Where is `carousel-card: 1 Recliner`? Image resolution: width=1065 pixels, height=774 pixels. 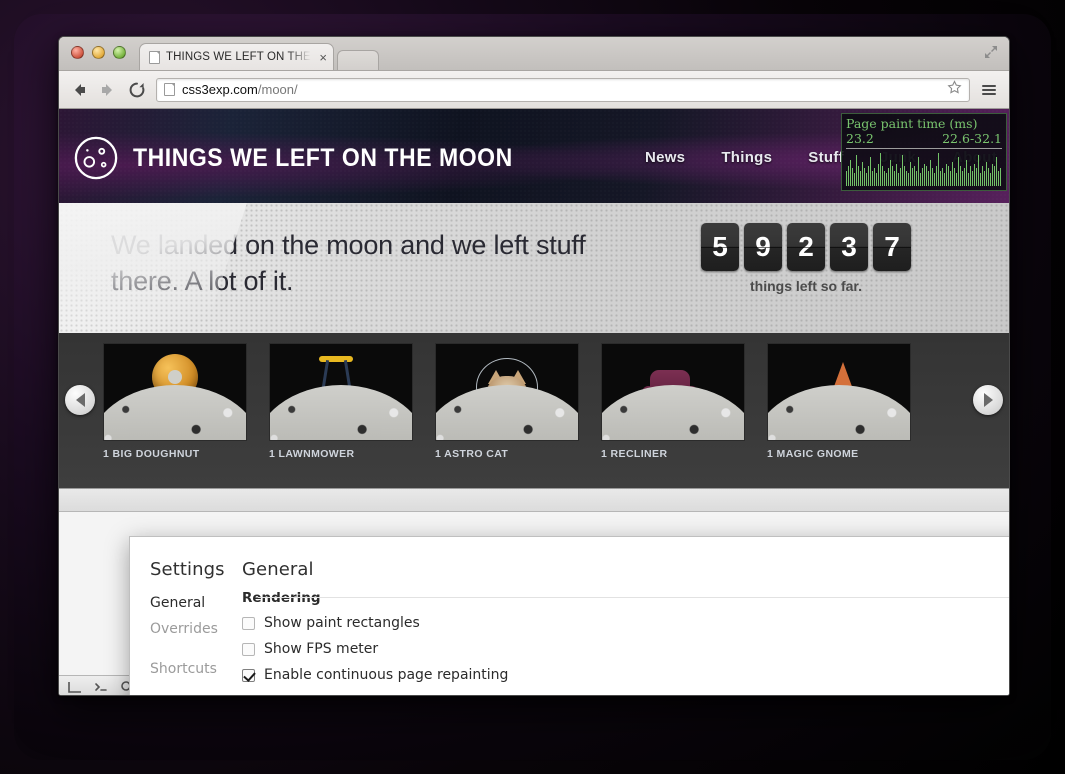 carousel-card: 1 Recliner is located at coordinates (673, 401).